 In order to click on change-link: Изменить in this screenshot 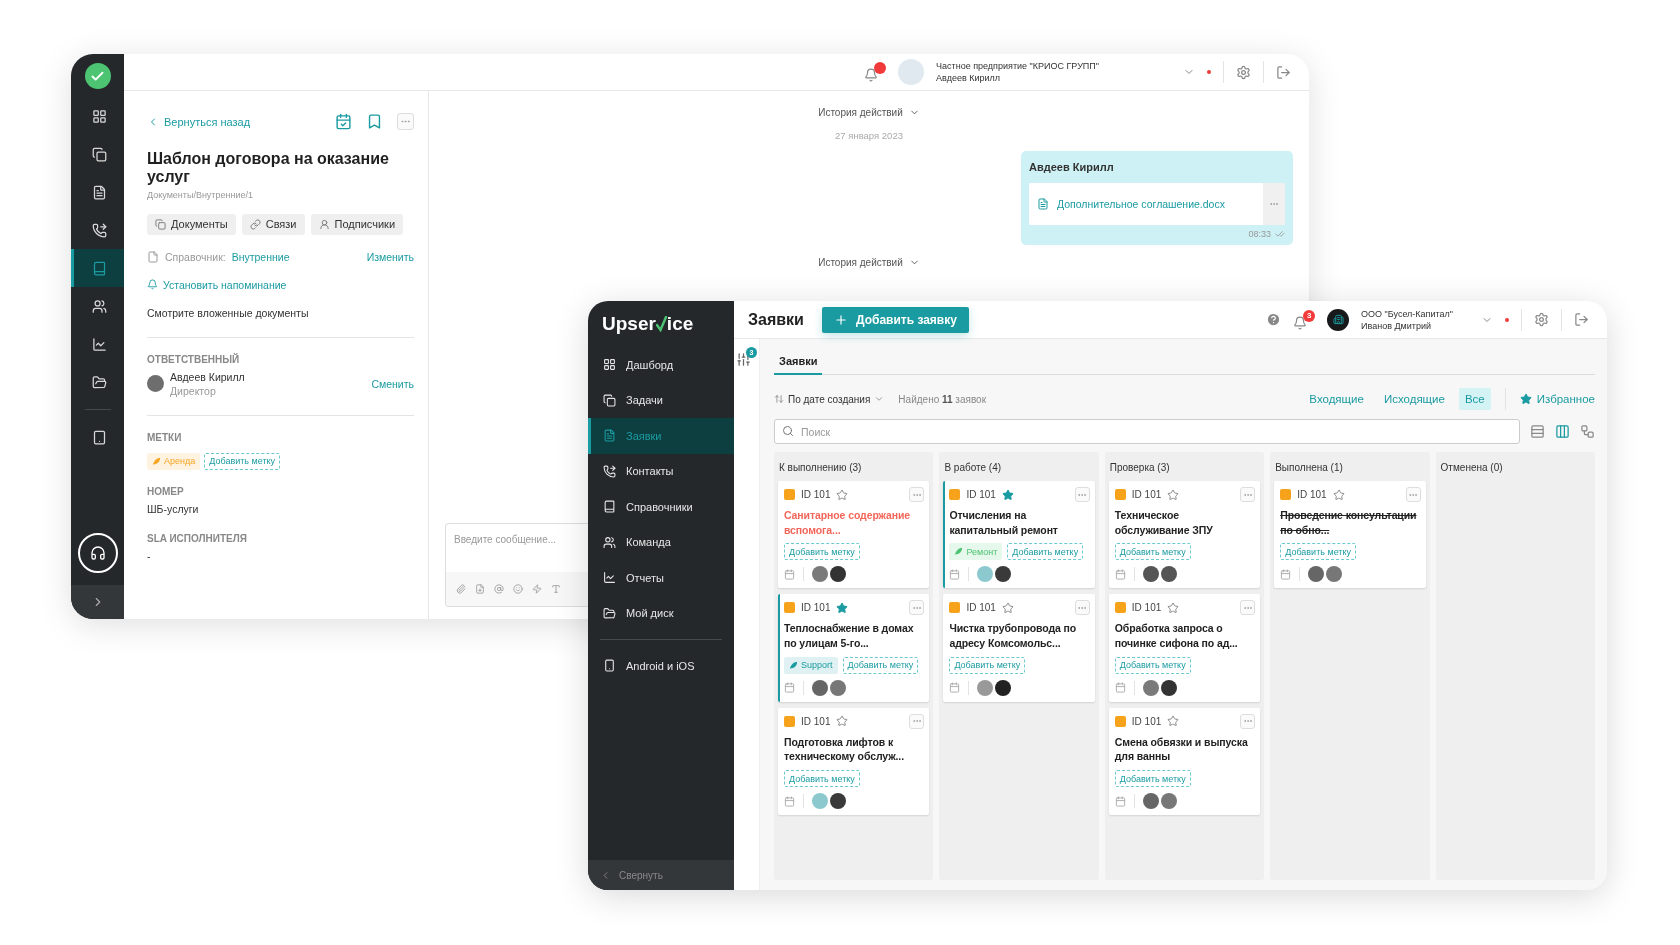, I will do `click(390, 256)`.